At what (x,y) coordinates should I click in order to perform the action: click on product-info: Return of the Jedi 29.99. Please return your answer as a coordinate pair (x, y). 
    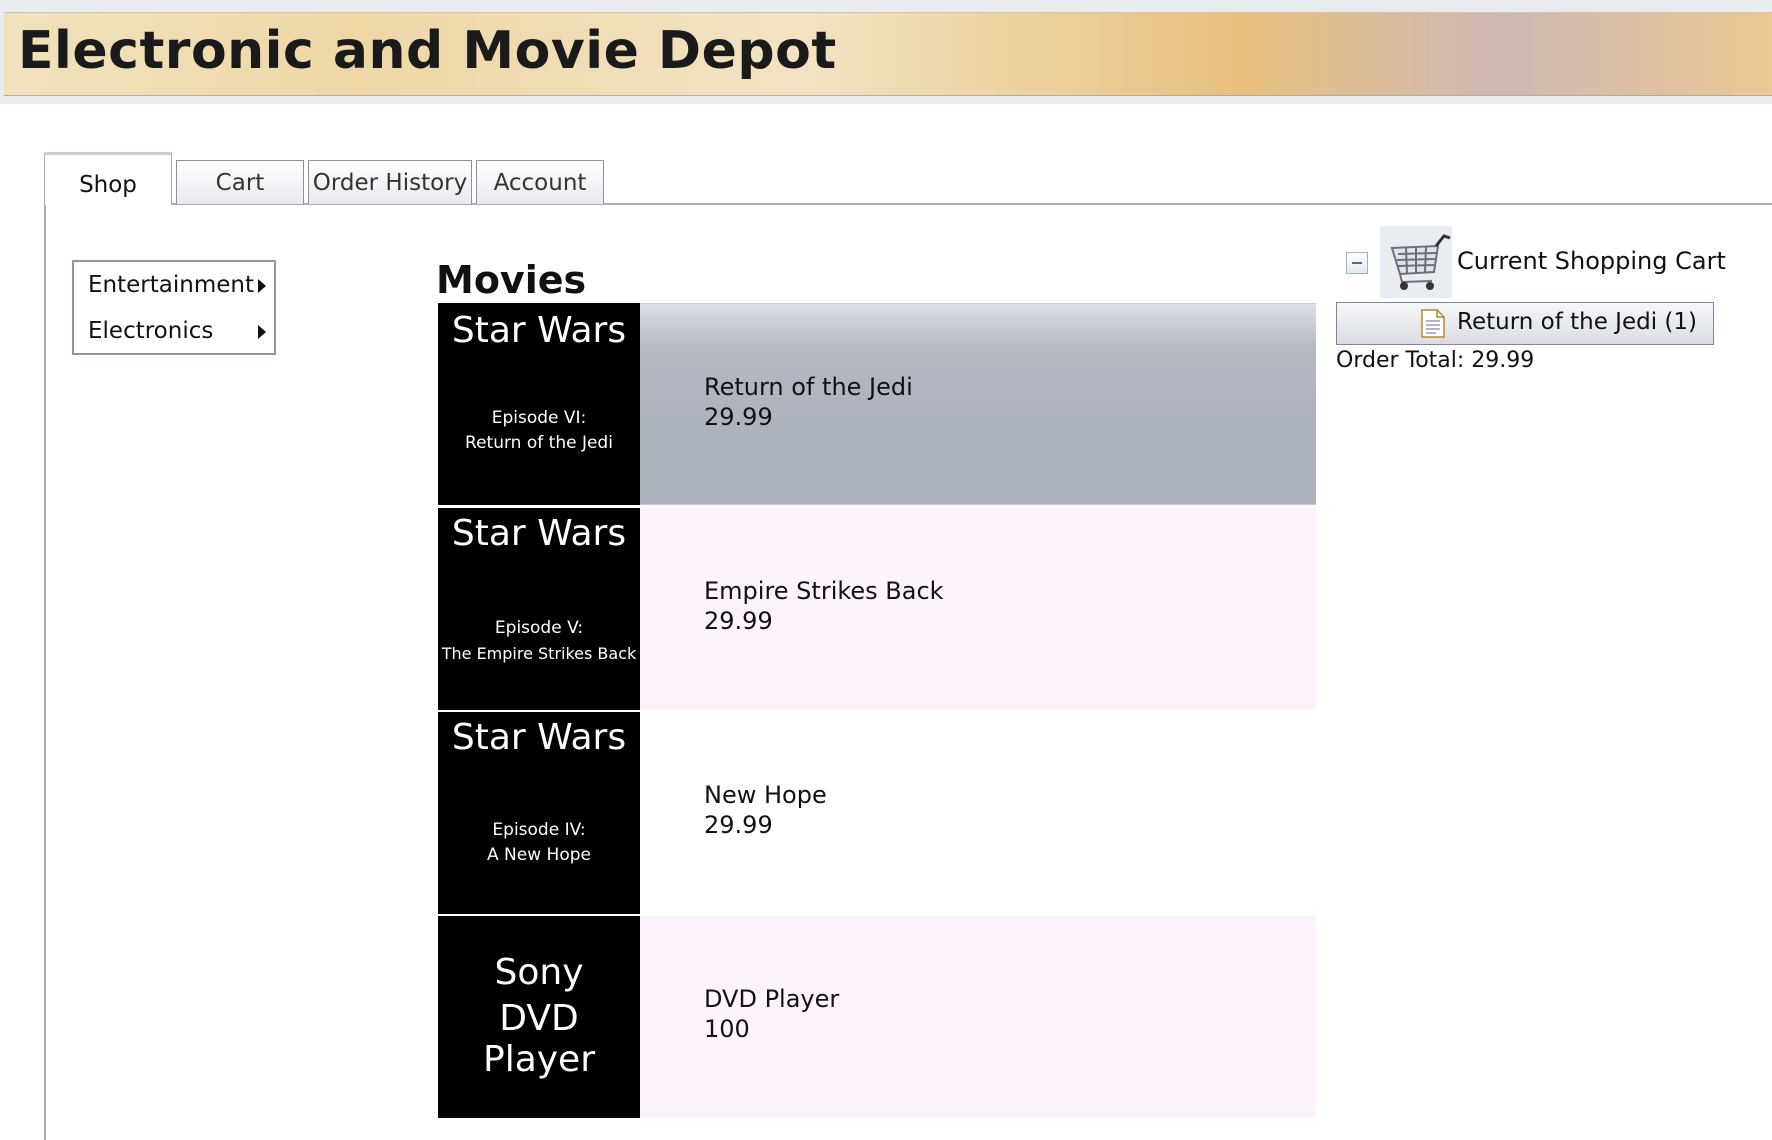
    Looking at the image, I should click on (978, 404).